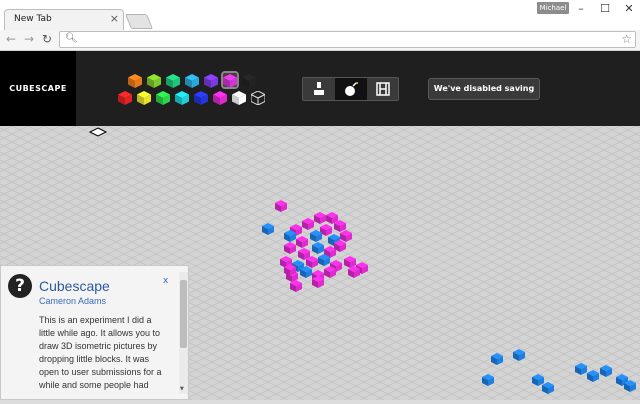  I want to click on info-scrollbar: ▼, so click(183, 333).